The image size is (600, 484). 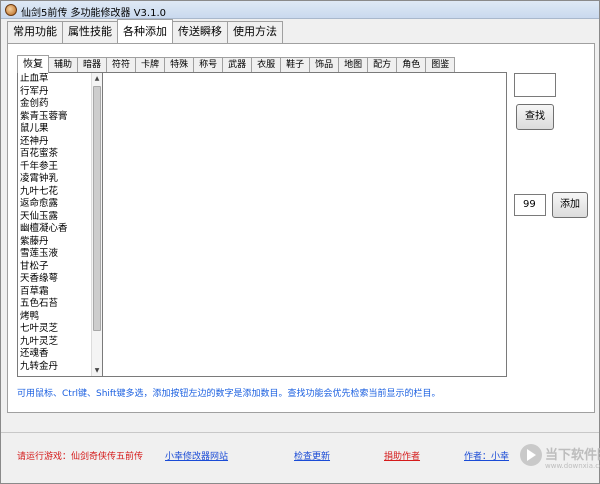 I want to click on tab-restore: 恢复, so click(x=33, y=64).